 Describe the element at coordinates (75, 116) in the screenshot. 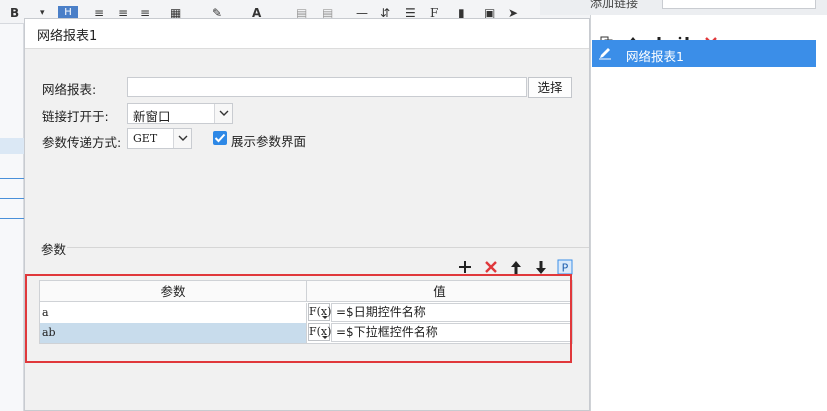

I see `open-in-label: 链接打开于:` at that location.